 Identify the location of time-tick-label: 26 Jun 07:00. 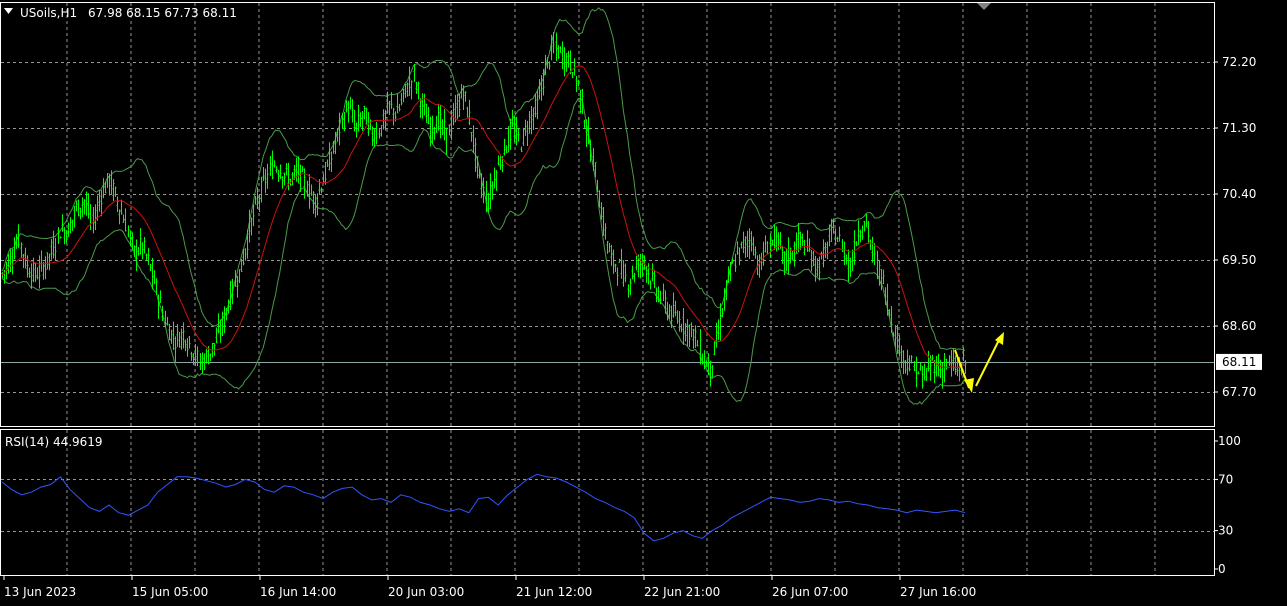
(810, 592).